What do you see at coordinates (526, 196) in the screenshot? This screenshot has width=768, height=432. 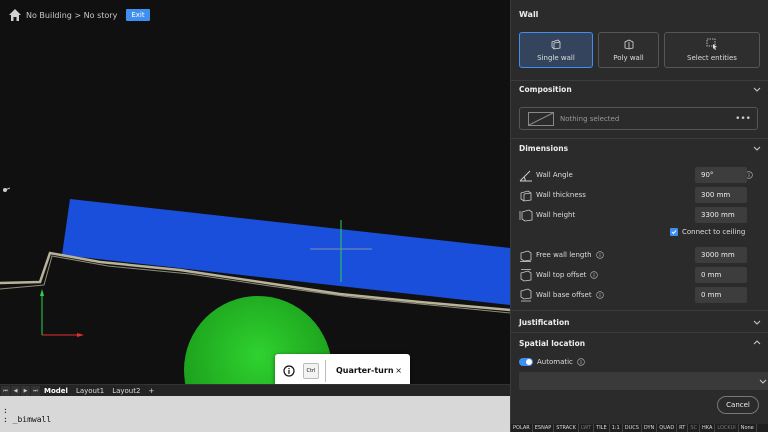 I see `wall-thickness-icon` at bounding box center [526, 196].